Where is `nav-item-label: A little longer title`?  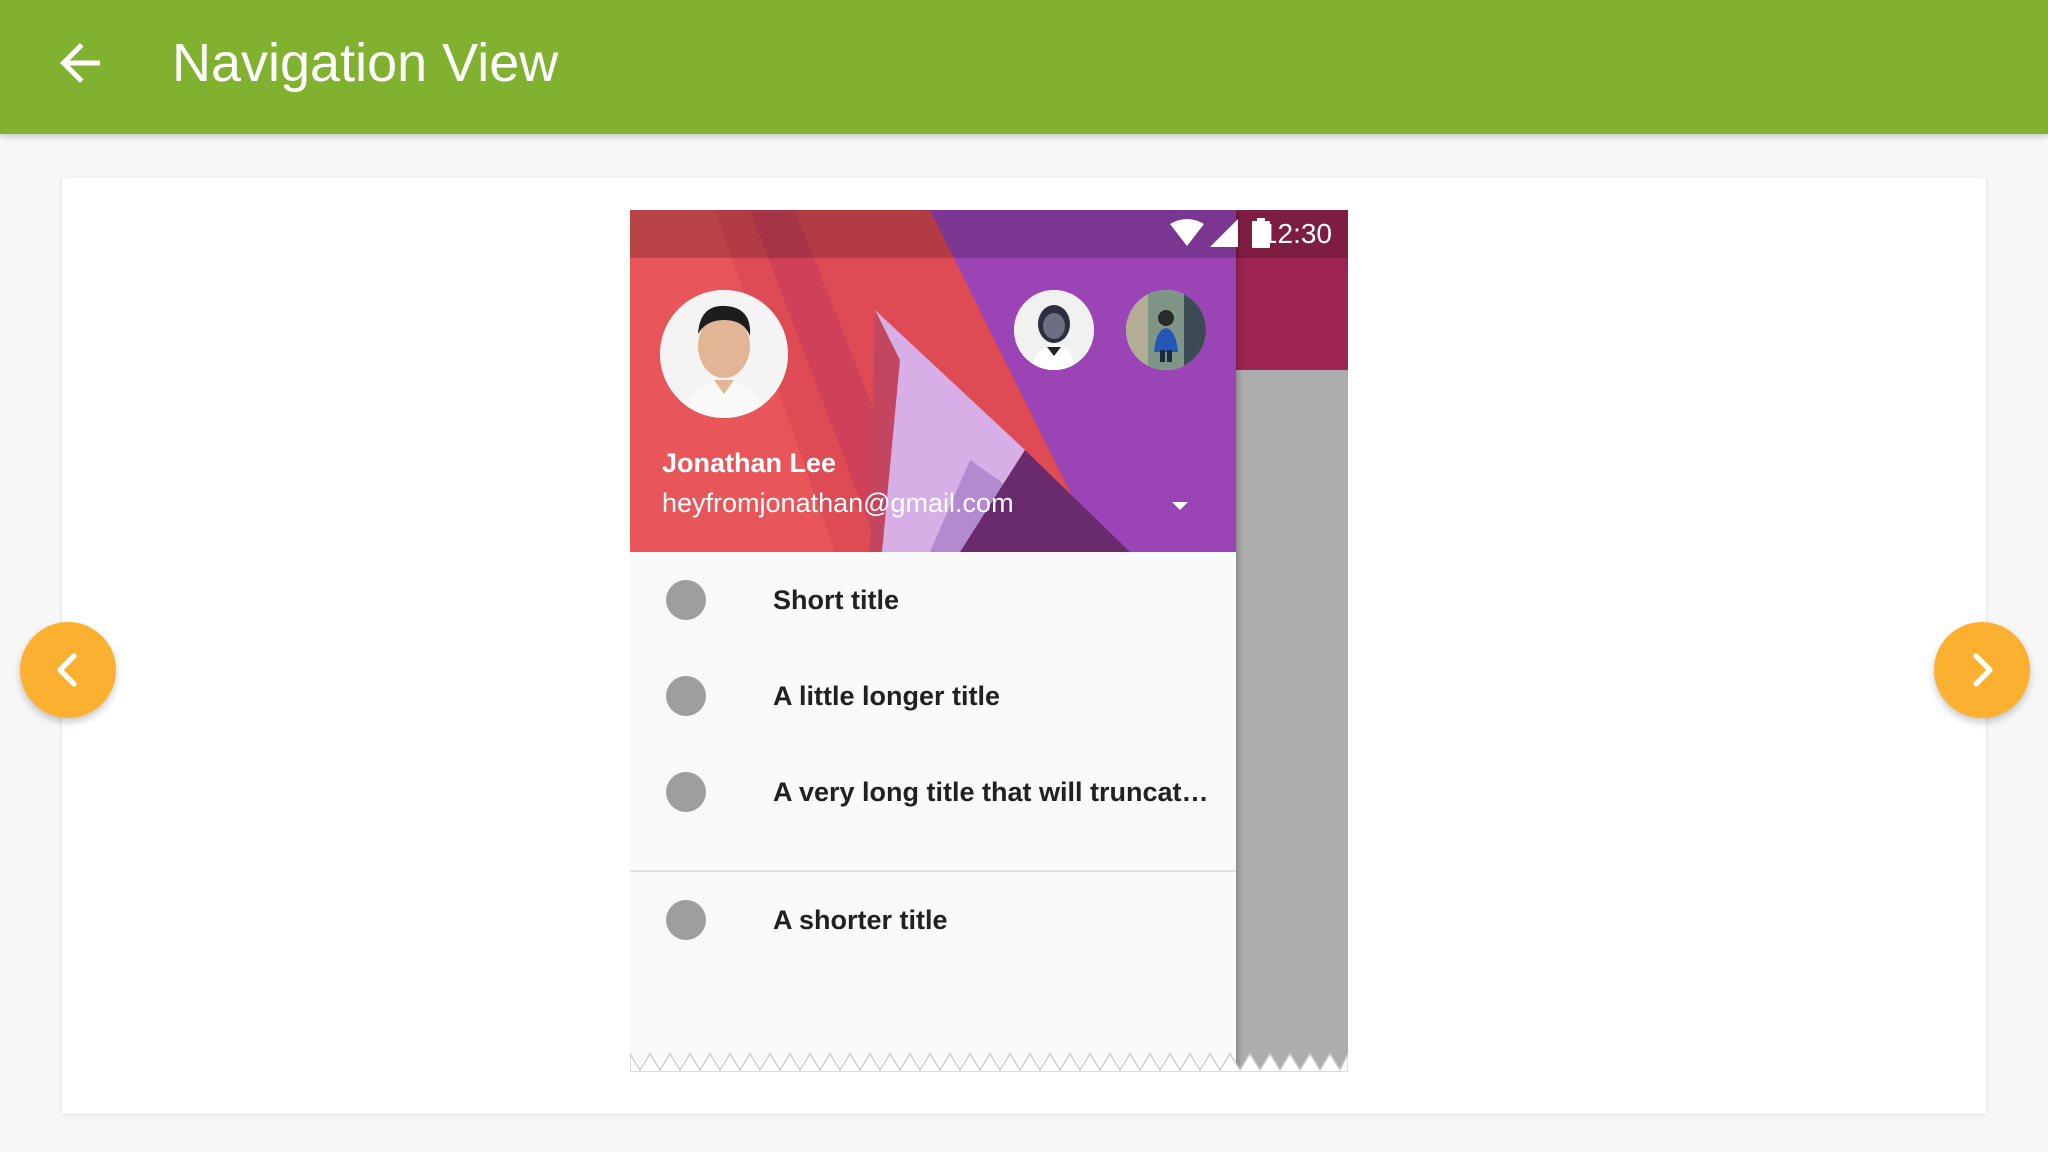
nav-item-label: A little longer title is located at coordinates (887, 696).